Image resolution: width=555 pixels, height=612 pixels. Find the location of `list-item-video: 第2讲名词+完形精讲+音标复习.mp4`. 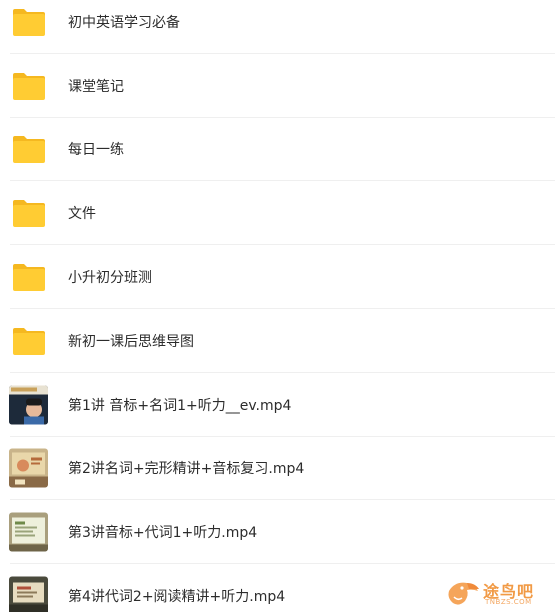

list-item-video: 第2讲名词+完形精讲+音标复习.mp4 is located at coordinates (277, 469).